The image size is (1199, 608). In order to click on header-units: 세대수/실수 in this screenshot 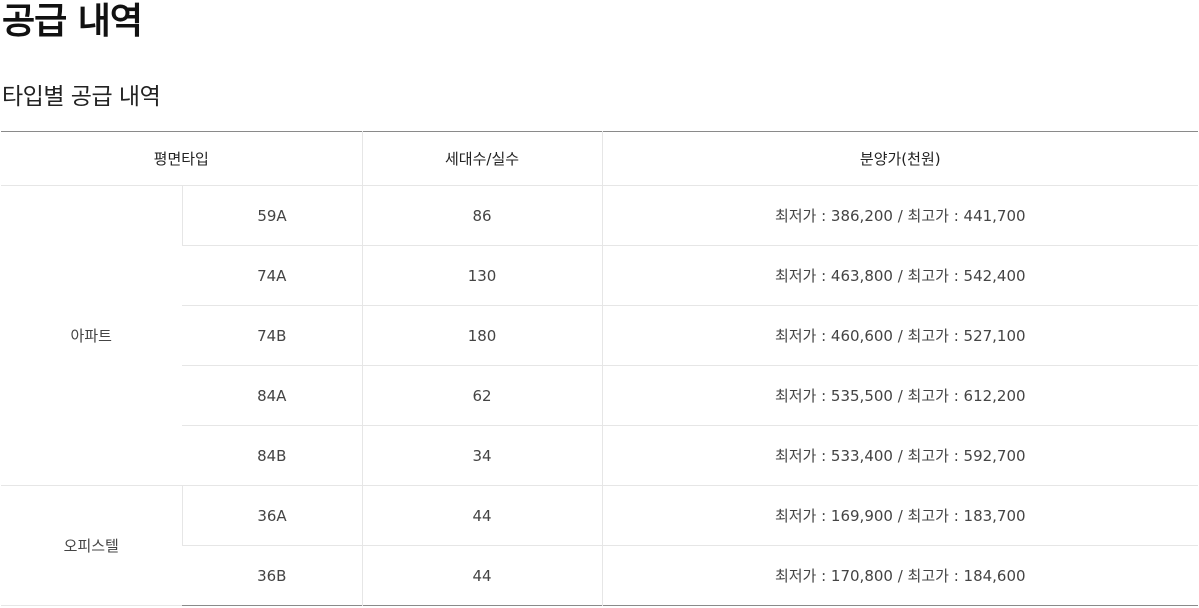, I will do `click(482, 158)`.